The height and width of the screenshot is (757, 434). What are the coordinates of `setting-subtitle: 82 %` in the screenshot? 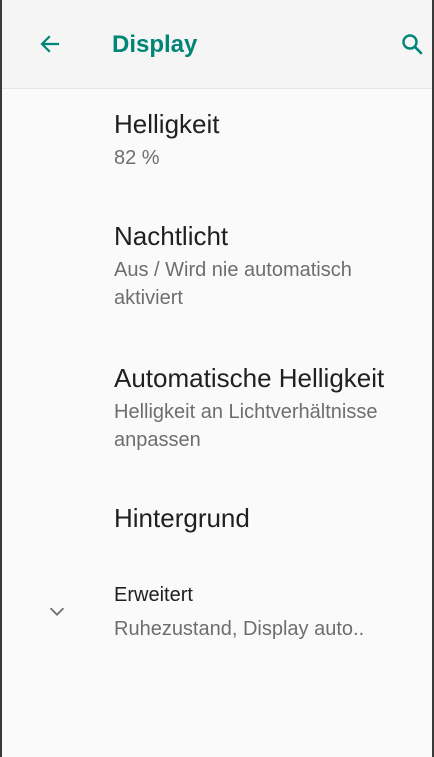 It's located at (137, 158).